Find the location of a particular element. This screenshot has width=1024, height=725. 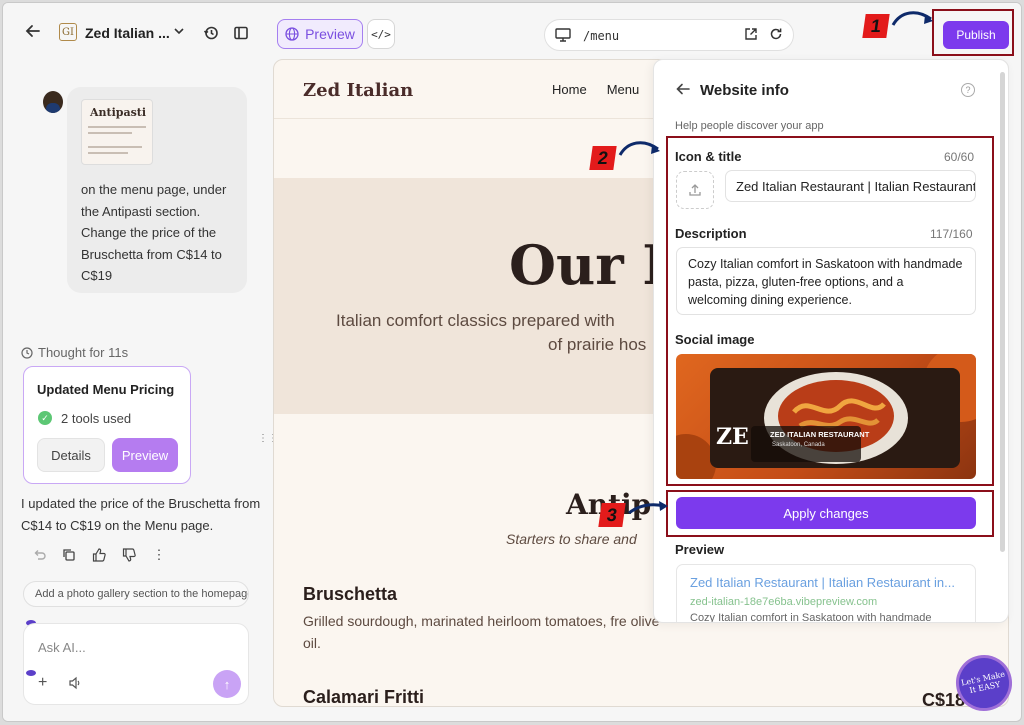

panel-title: Website info is located at coordinates (744, 90).